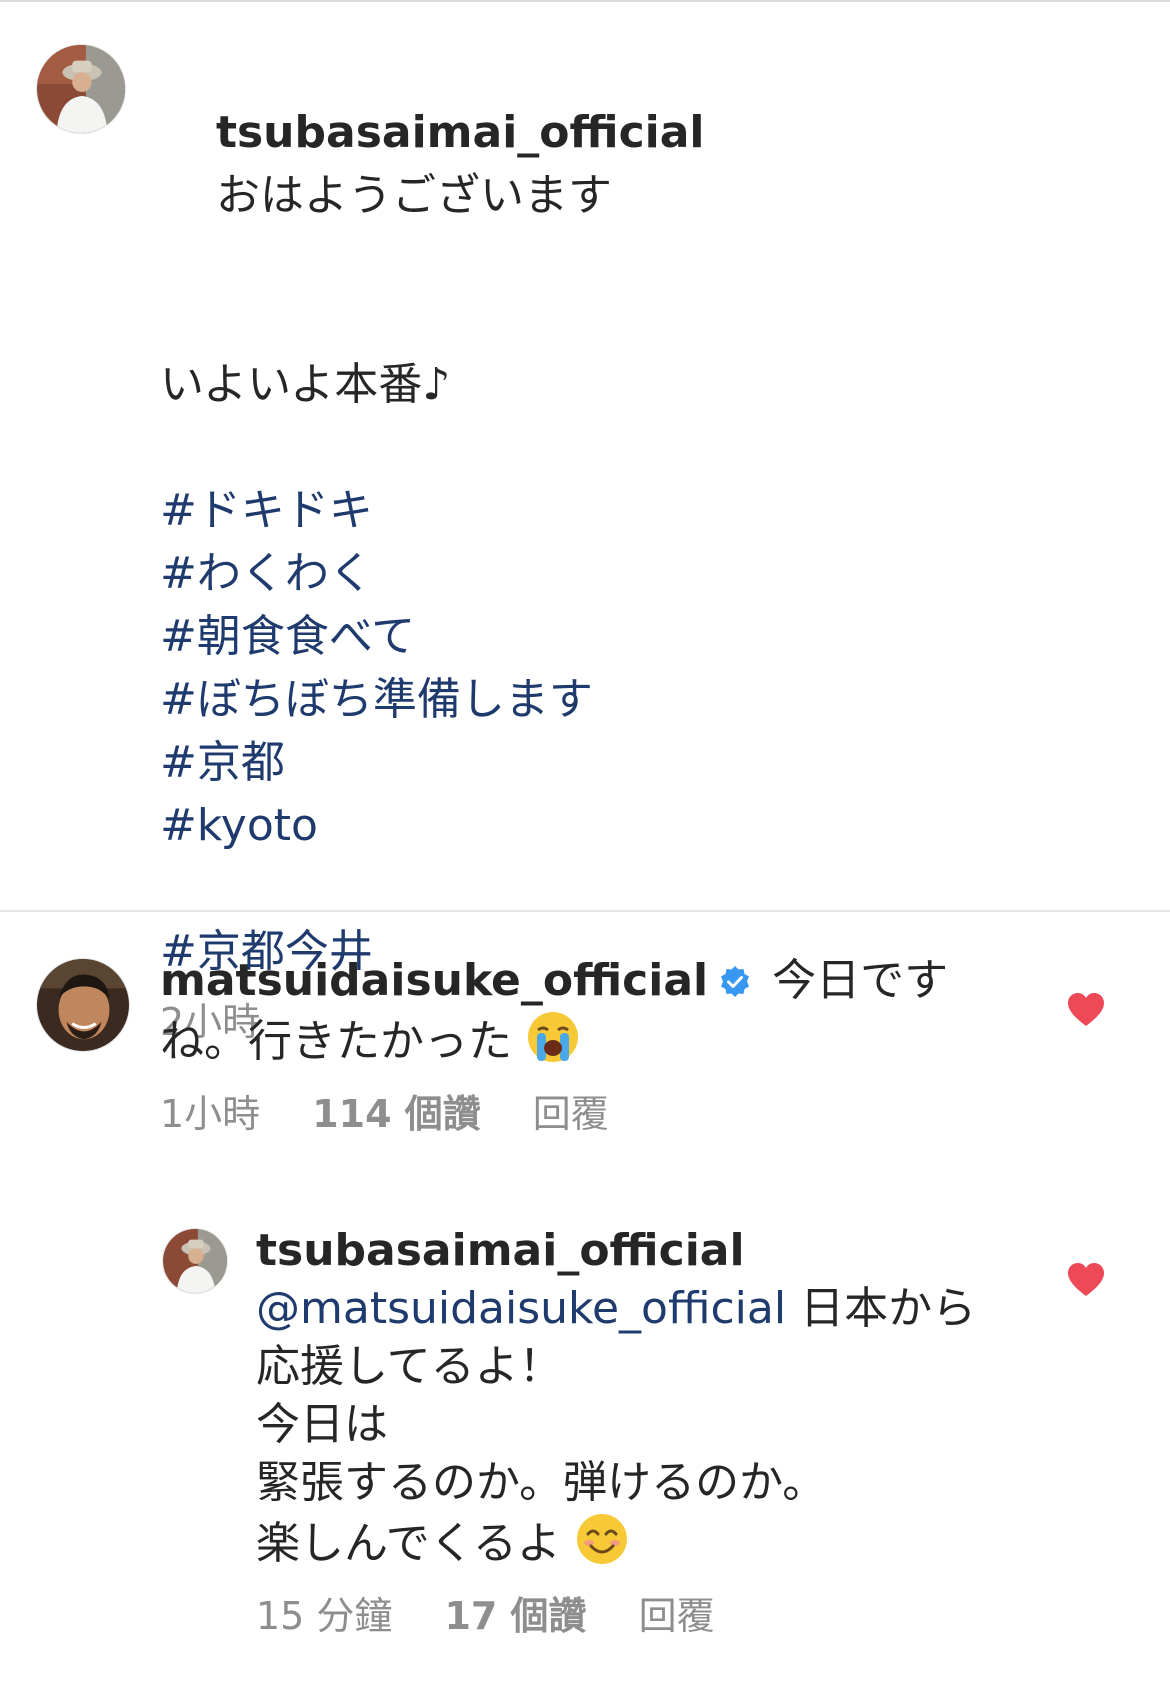 This screenshot has width=1170, height=1684. I want to click on verified-badge-icon, so click(735, 981).